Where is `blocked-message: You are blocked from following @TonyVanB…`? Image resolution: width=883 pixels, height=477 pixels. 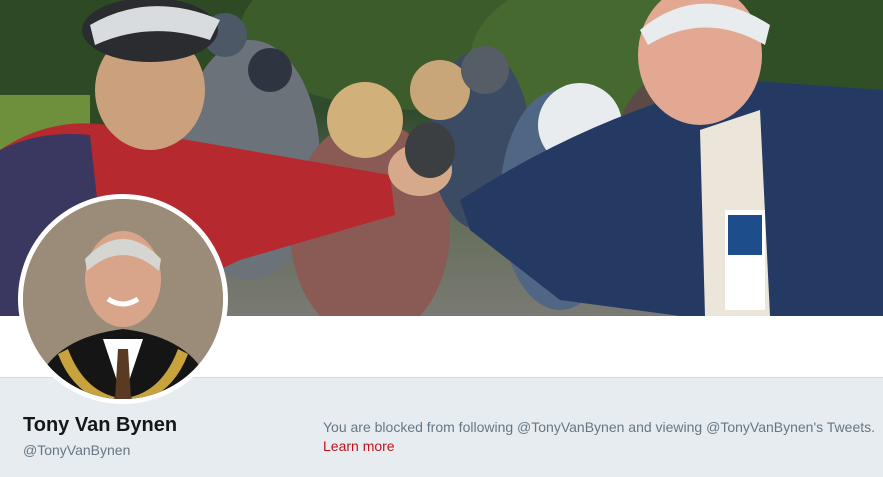
blocked-message: You are blocked from following @TonyVanB… is located at coordinates (599, 427).